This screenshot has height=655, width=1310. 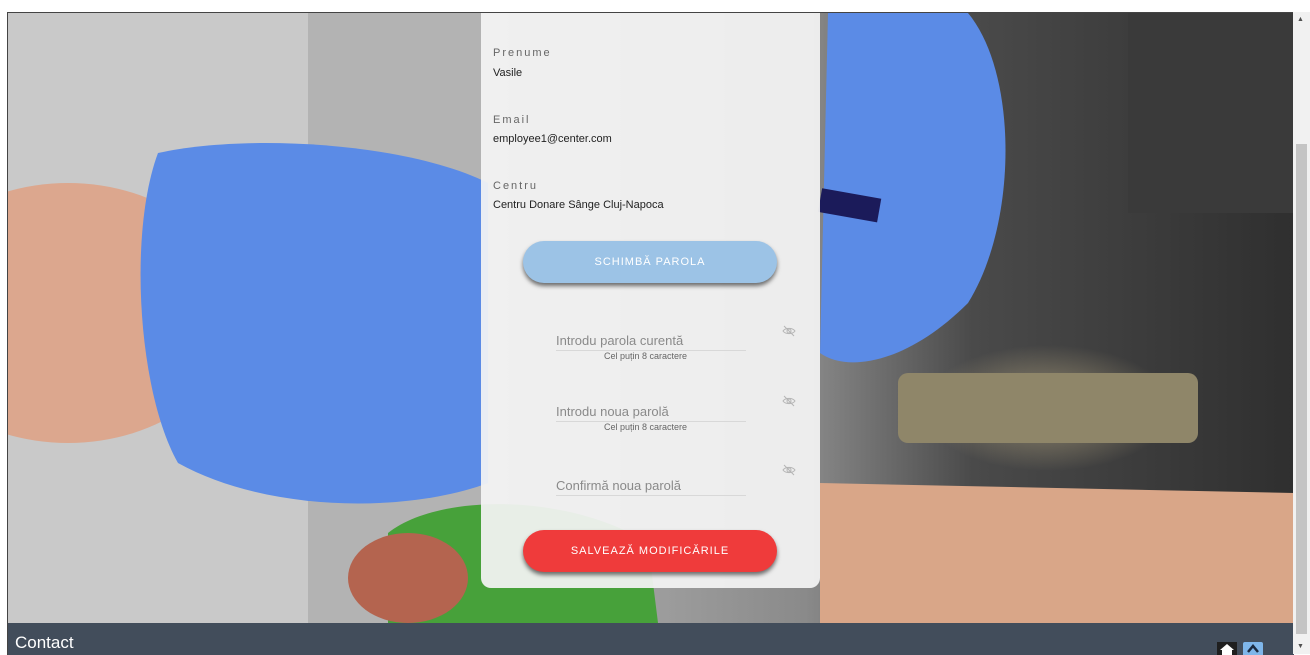 I want to click on change-password-button: SCHIMBĂ PAROLA, so click(x=650, y=262).